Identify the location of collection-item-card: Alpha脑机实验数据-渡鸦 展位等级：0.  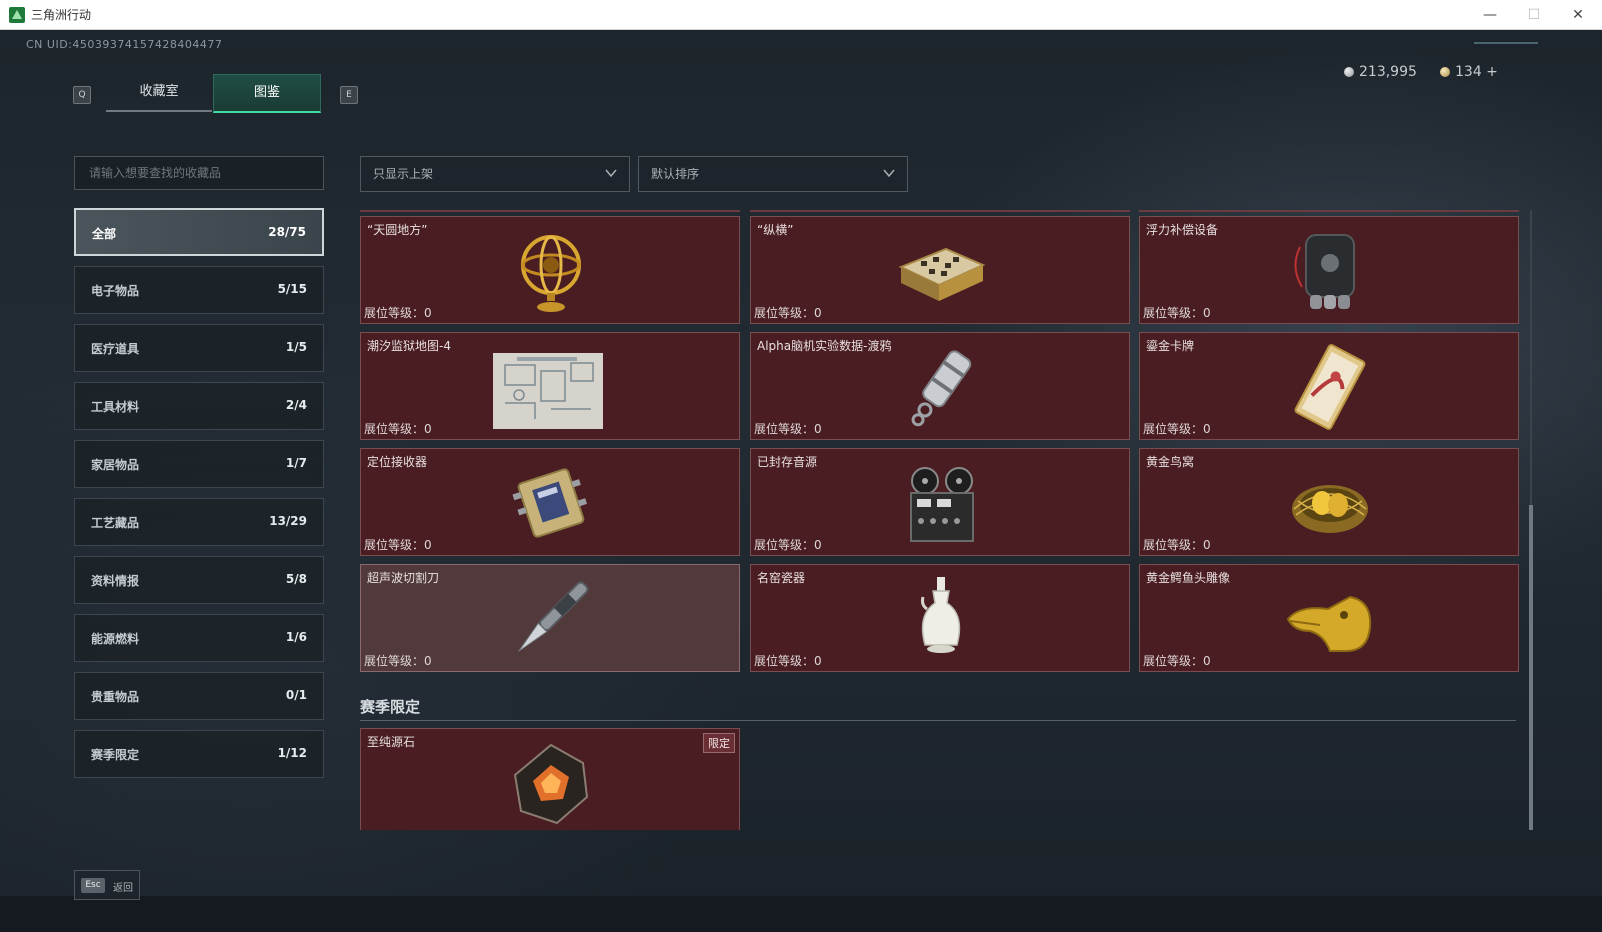
(940, 386).